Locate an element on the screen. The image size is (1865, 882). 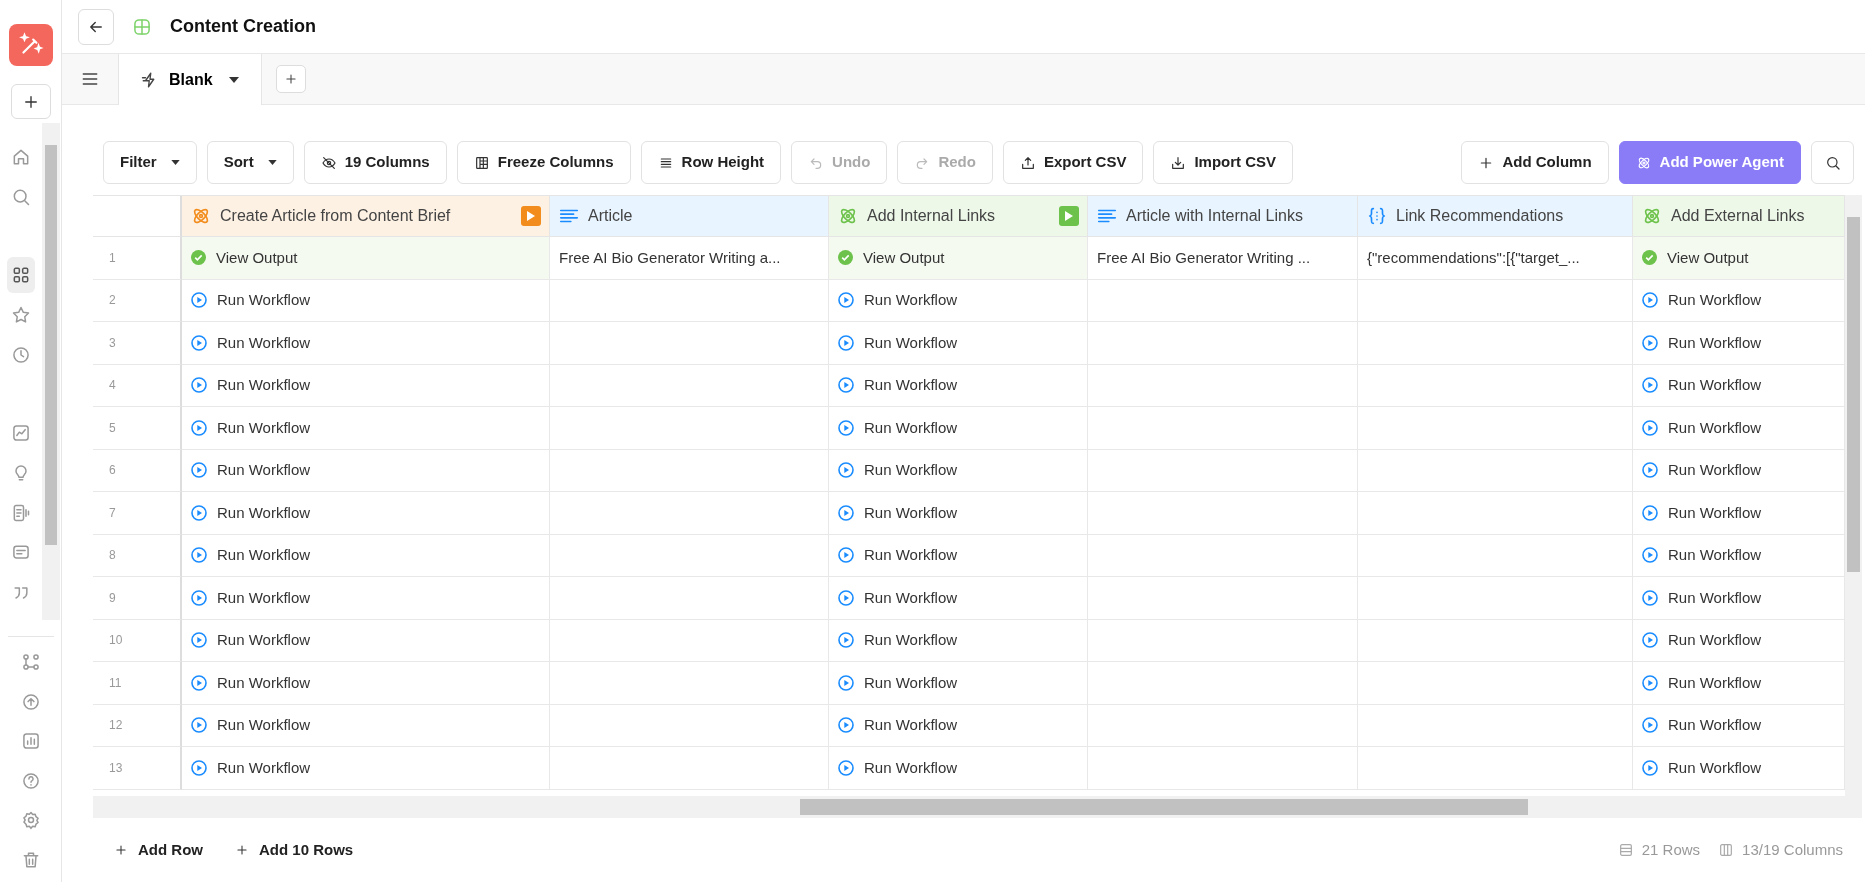
add-tab-button is located at coordinates (291, 79).